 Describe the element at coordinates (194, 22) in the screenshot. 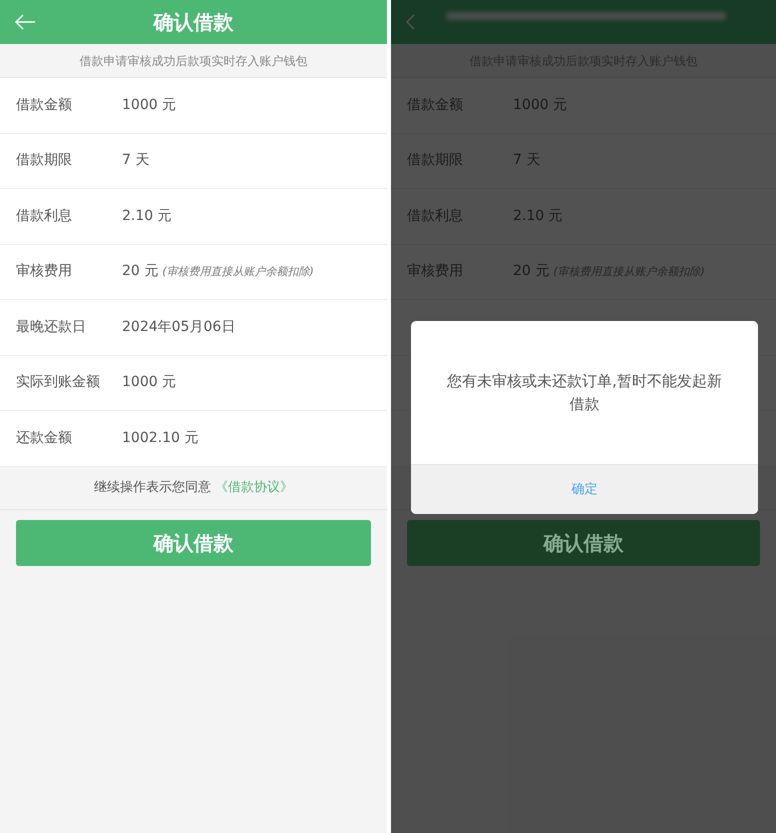

I see `page-title: 确认借款` at that location.